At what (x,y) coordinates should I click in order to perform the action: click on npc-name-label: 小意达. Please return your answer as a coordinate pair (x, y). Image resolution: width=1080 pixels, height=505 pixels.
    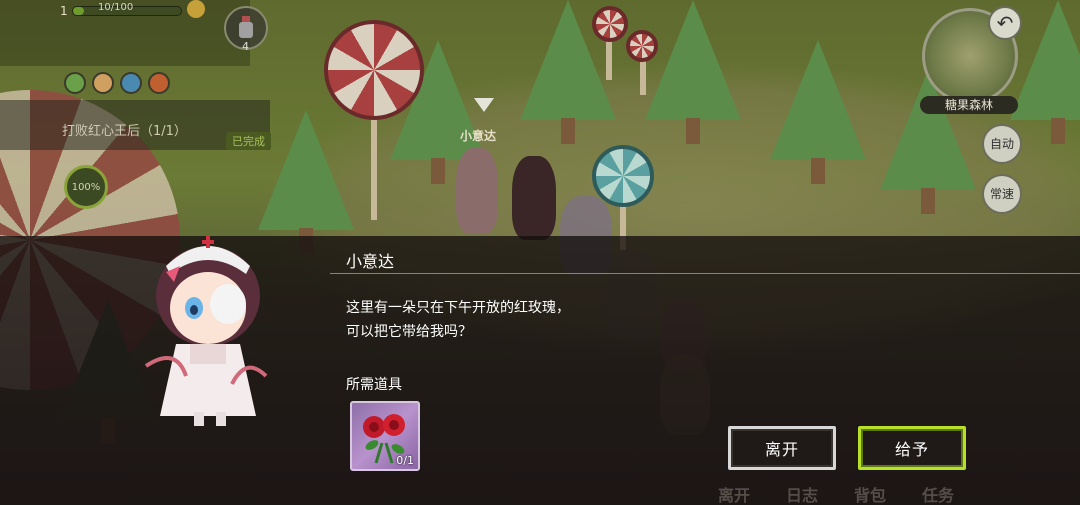
    Looking at the image, I should click on (478, 136).